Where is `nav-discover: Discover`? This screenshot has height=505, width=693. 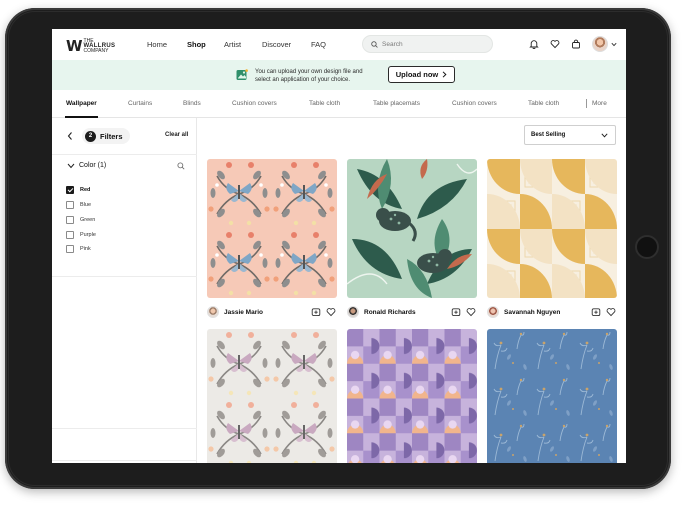
nav-discover: Discover is located at coordinates (276, 44).